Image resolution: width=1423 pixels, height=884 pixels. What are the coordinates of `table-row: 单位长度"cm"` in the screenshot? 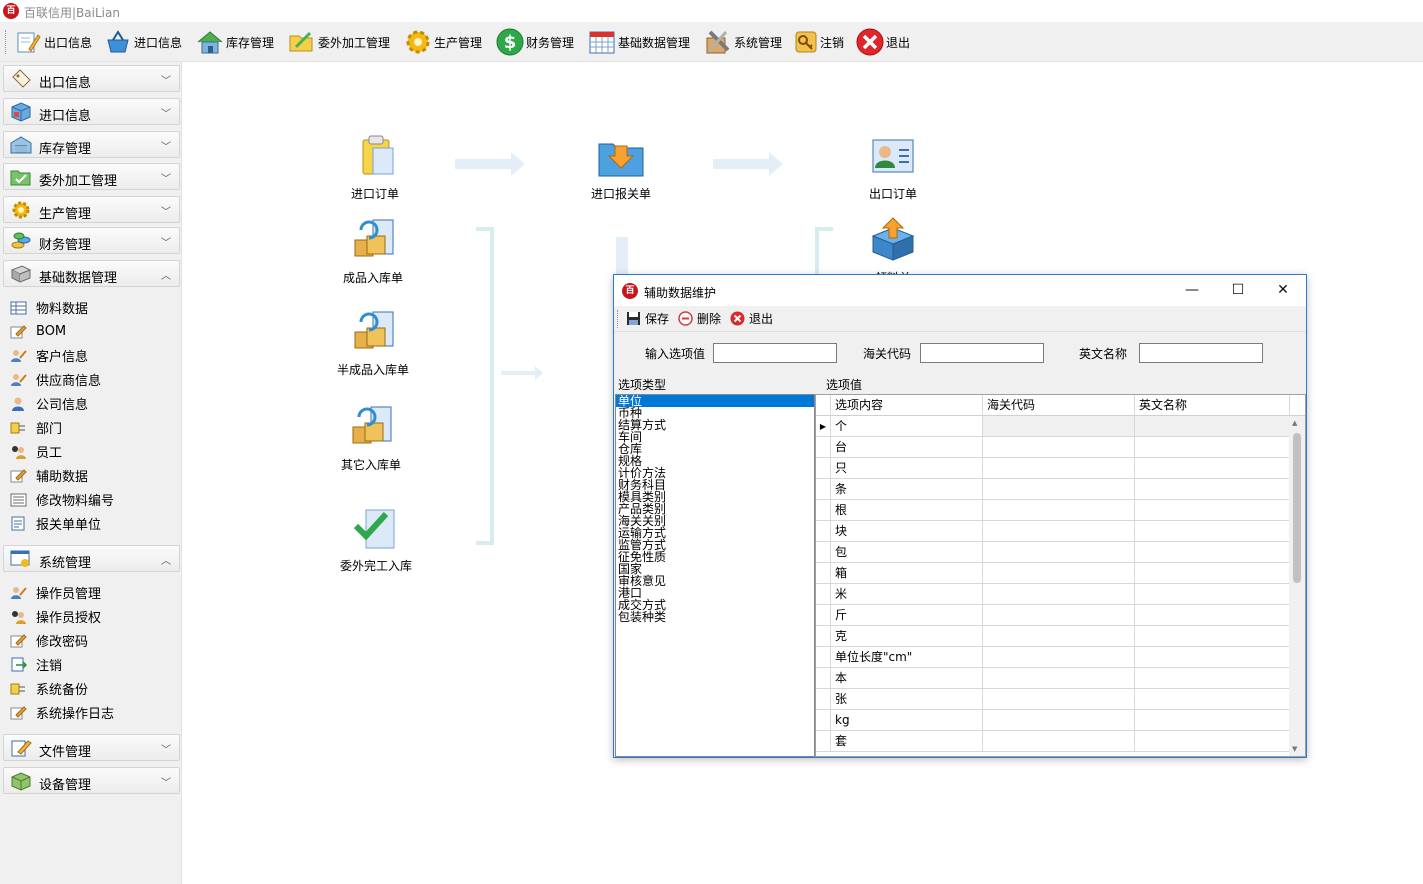 It's located at (1053, 657).